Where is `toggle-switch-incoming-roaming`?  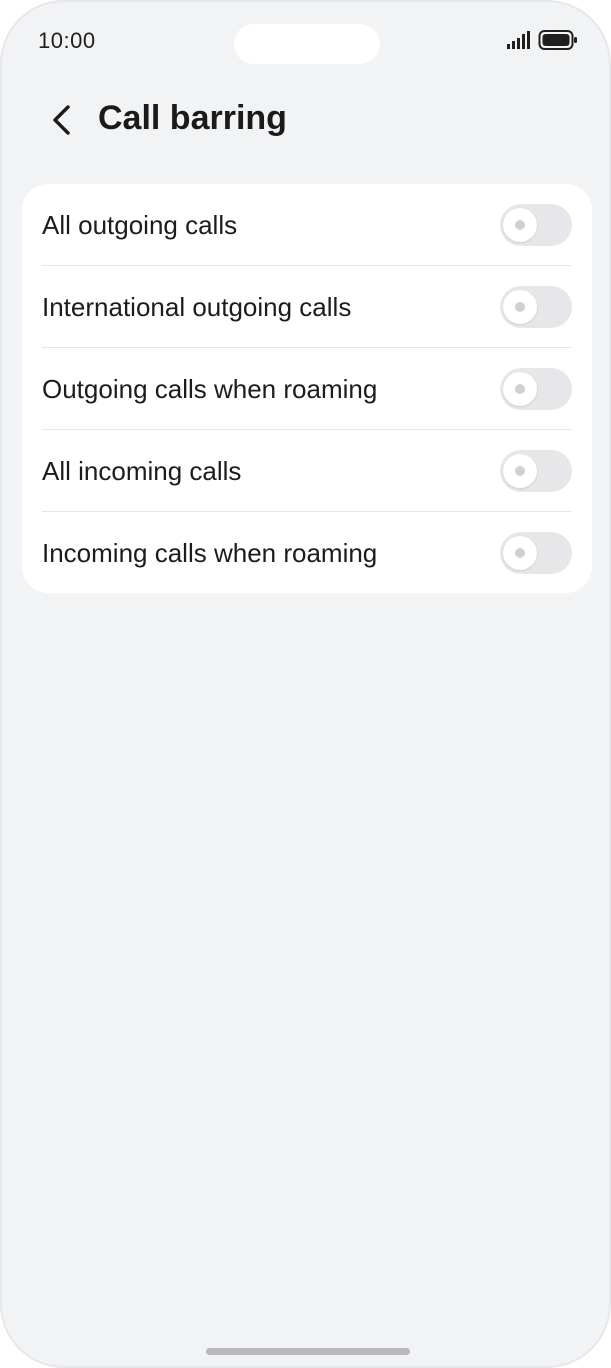 toggle-switch-incoming-roaming is located at coordinates (536, 553).